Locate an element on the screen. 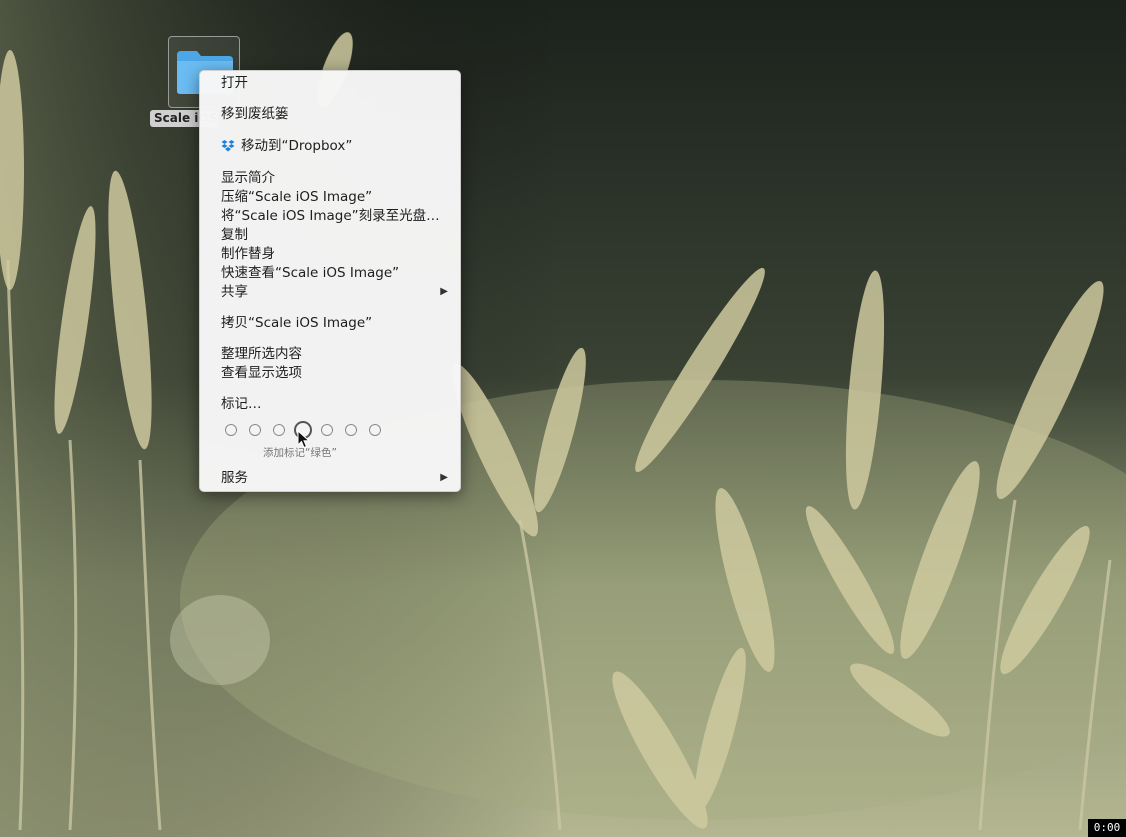 The width and height of the screenshot is (1126, 837). menu-item-move-to-trash: 移到废纸篓 is located at coordinates (255, 114).